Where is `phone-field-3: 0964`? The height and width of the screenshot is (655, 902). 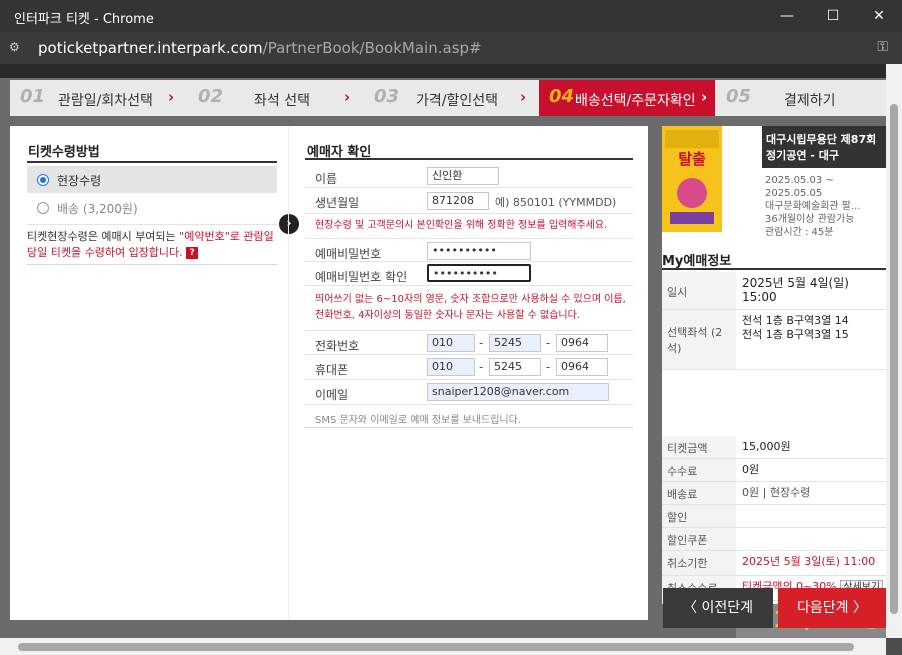 phone-field-3: 0964 is located at coordinates (582, 343).